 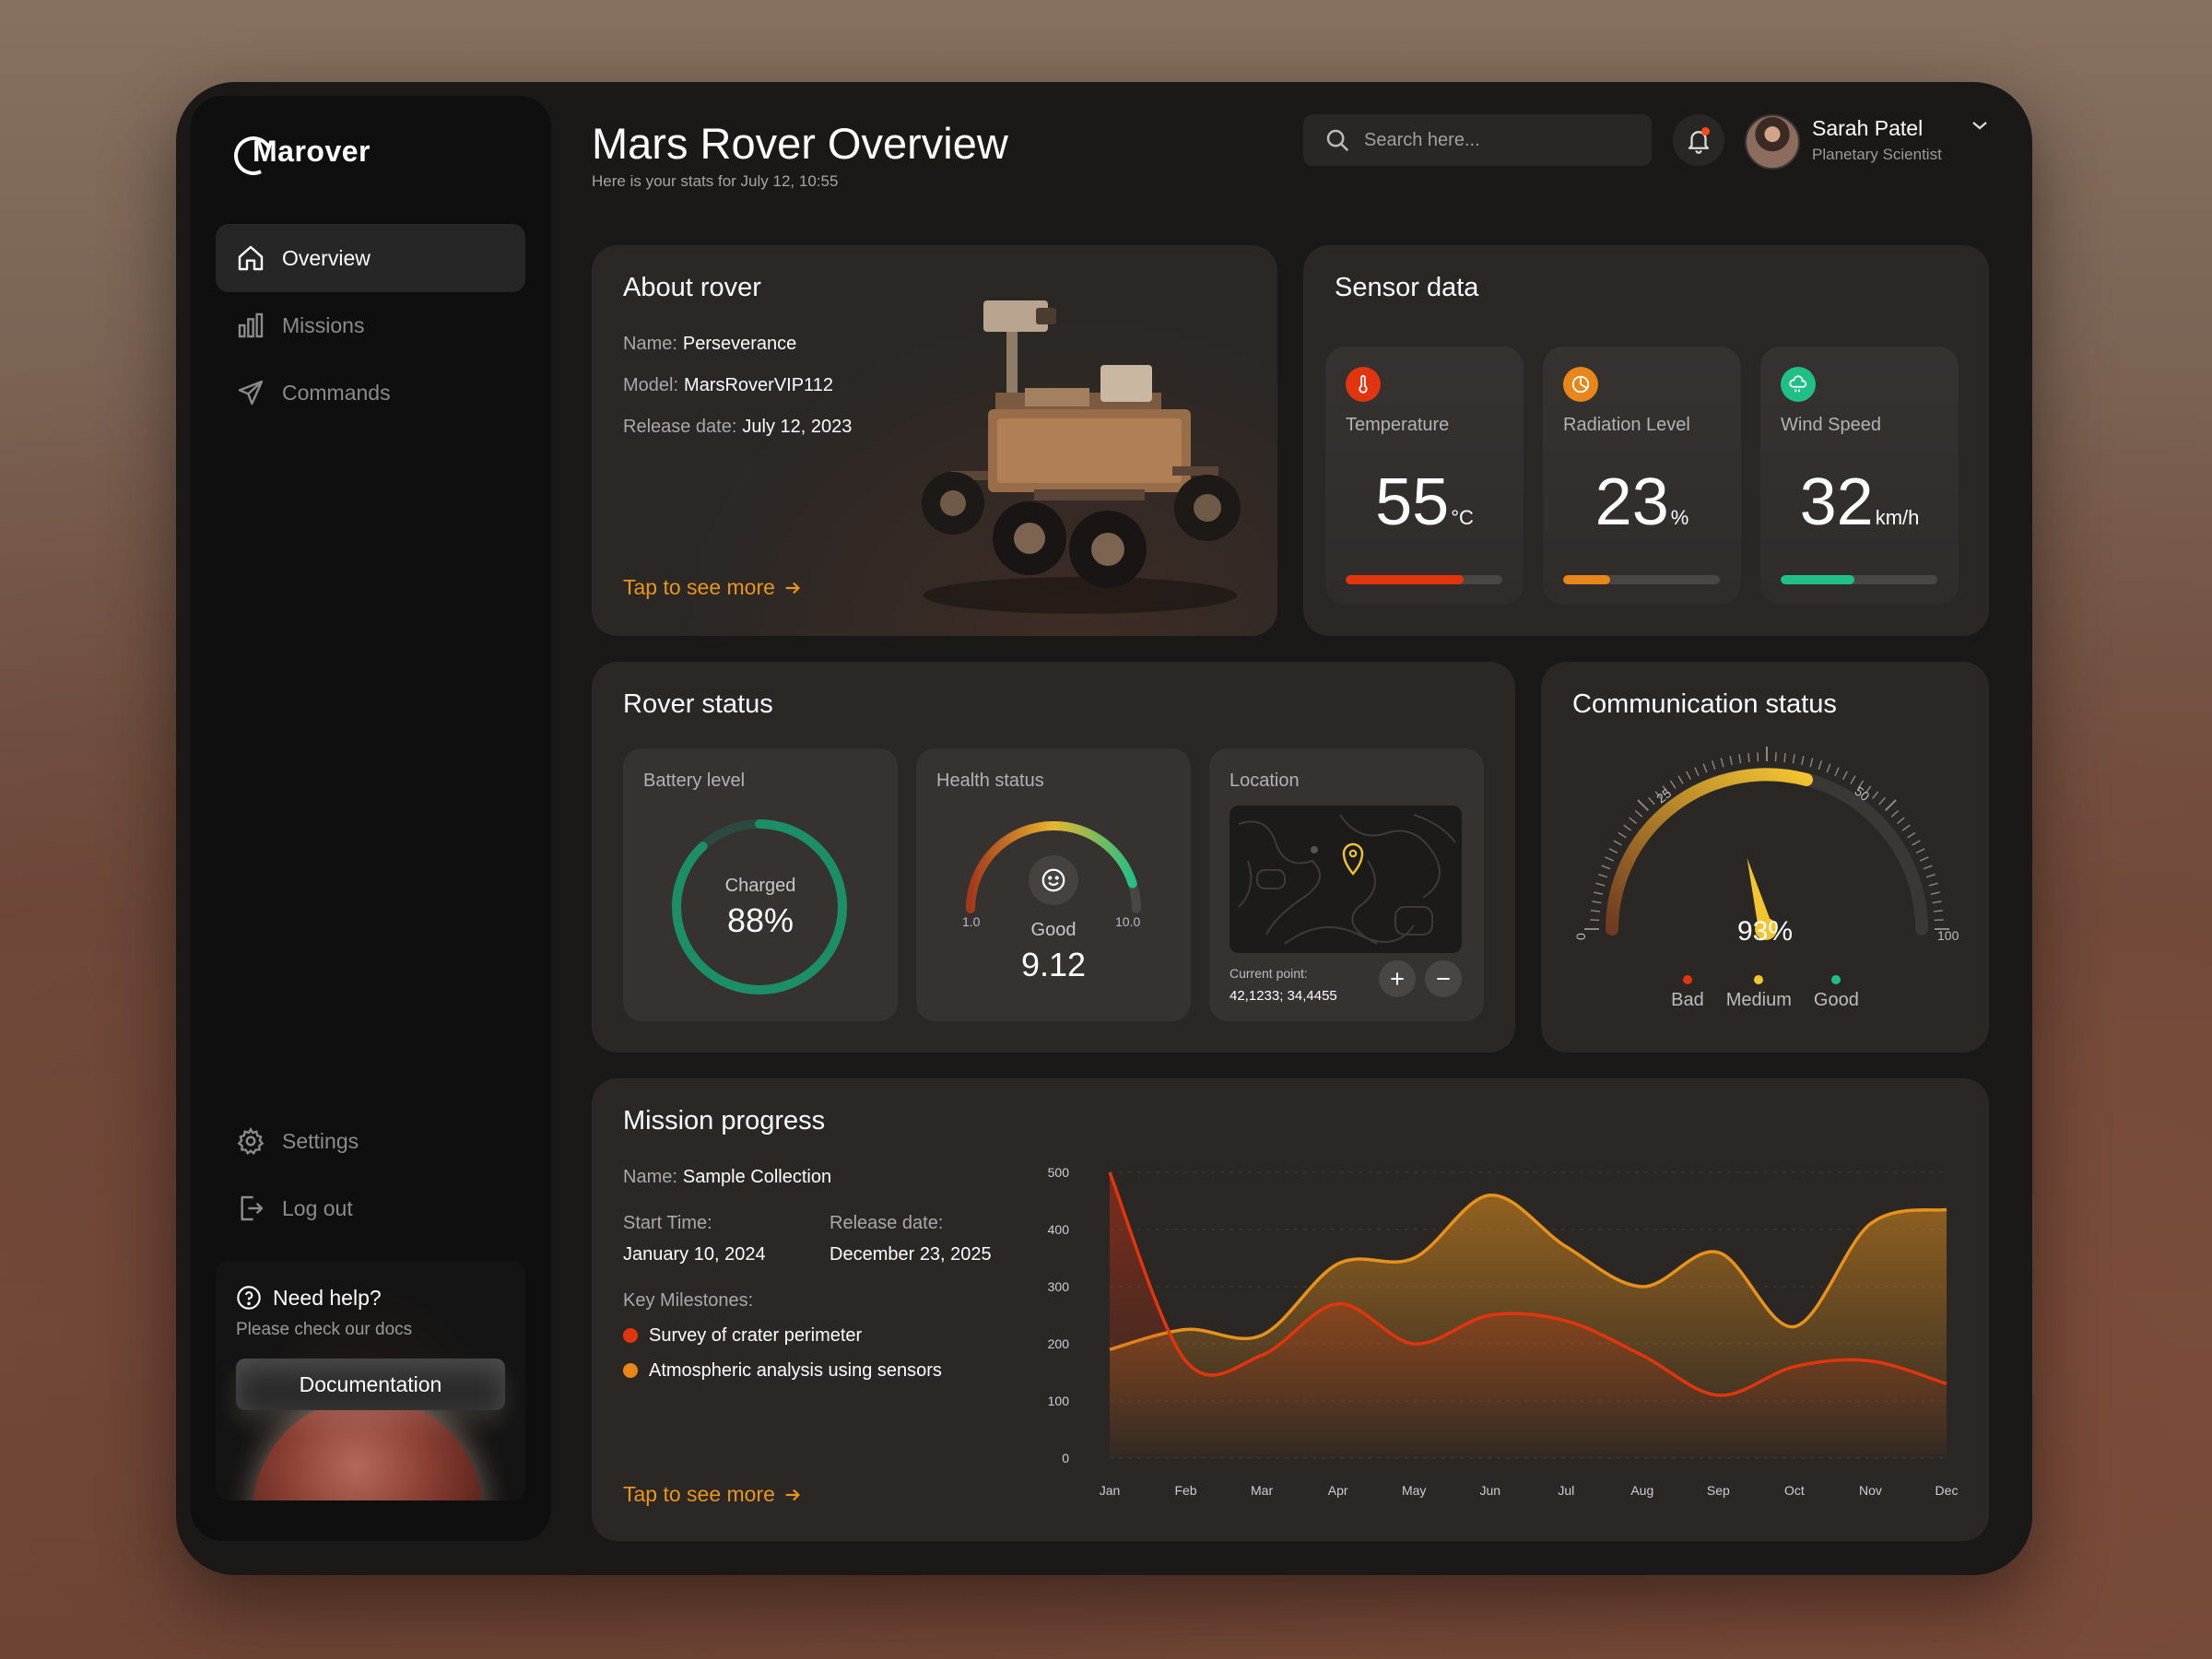 What do you see at coordinates (1758, 1000) in the screenshot?
I see `legend-label: Medium` at bounding box center [1758, 1000].